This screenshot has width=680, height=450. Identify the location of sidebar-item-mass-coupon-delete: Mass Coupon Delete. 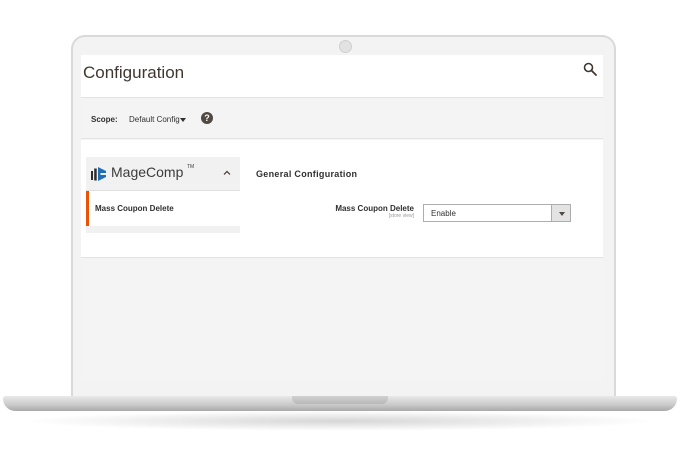
(163, 208).